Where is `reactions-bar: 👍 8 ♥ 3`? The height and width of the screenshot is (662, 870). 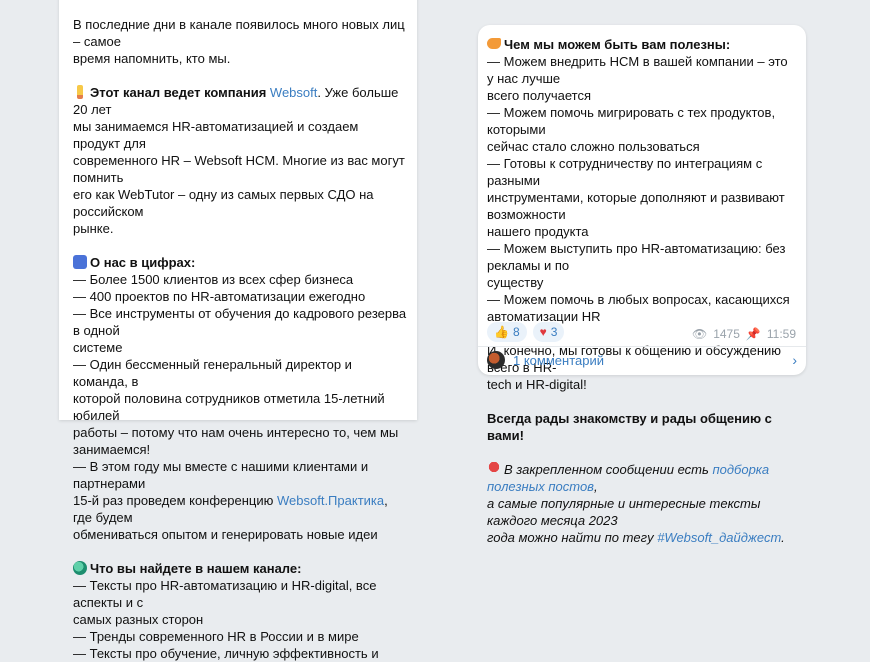
reactions-bar: 👍 8 ♥ 3 is located at coordinates (526, 332).